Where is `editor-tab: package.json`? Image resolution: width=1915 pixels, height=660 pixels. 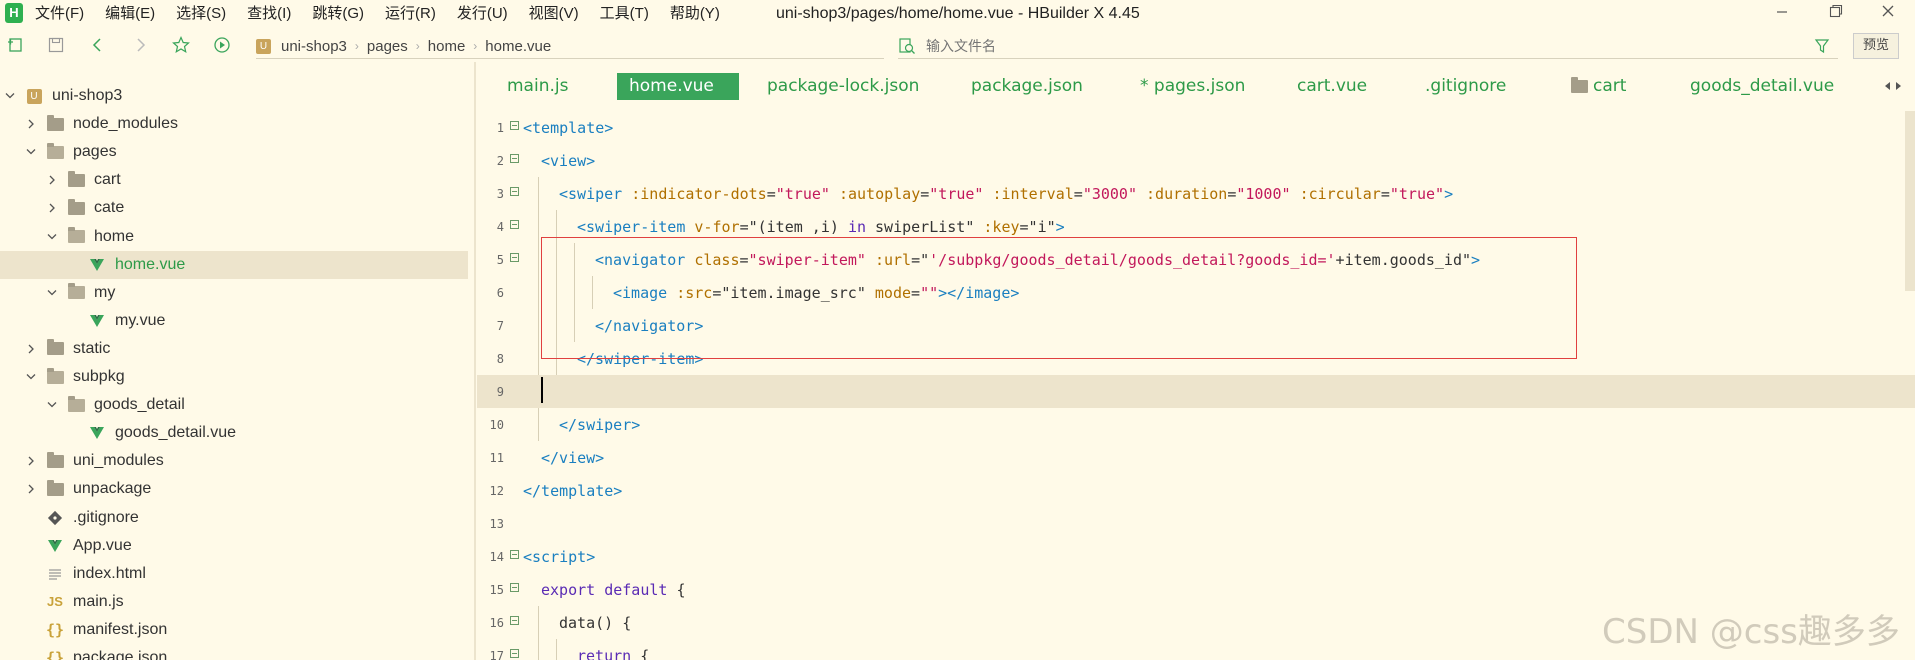 editor-tab: package.json is located at coordinates (1031, 86).